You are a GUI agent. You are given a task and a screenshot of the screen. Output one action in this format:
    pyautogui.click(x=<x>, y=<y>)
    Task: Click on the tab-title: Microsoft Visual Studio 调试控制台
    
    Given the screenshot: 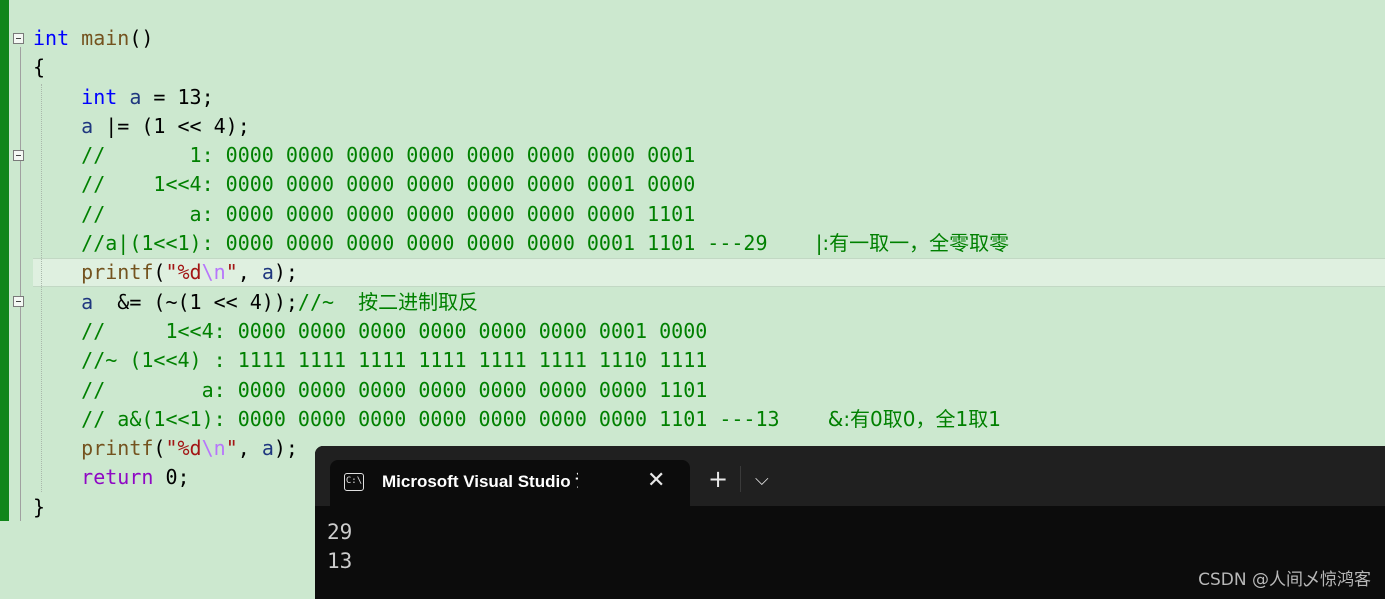 What is the action you would take?
    pyautogui.click(x=480, y=481)
    